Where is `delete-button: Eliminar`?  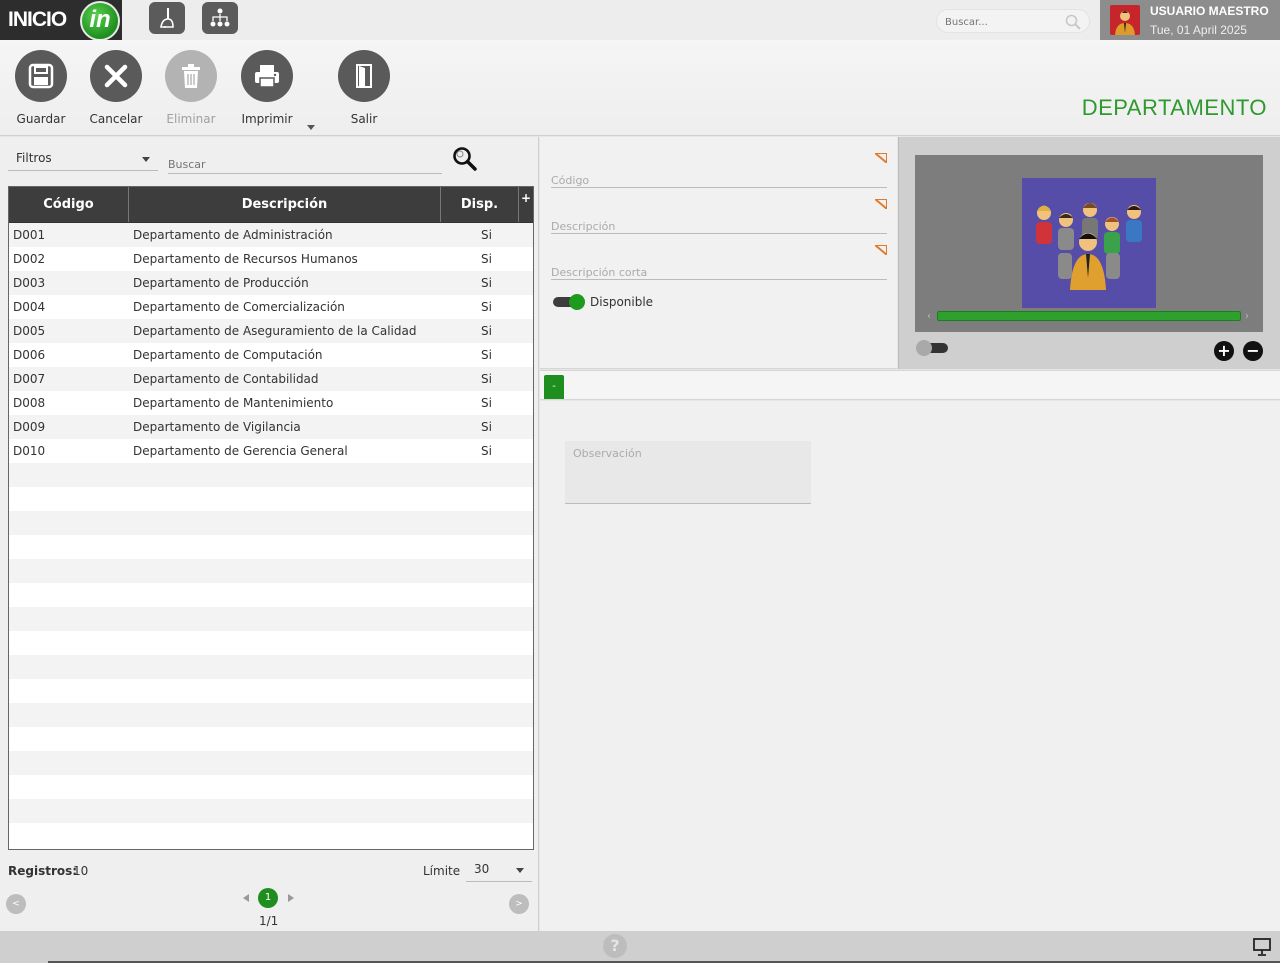 delete-button: Eliminar is located at coordinates (191, 88).